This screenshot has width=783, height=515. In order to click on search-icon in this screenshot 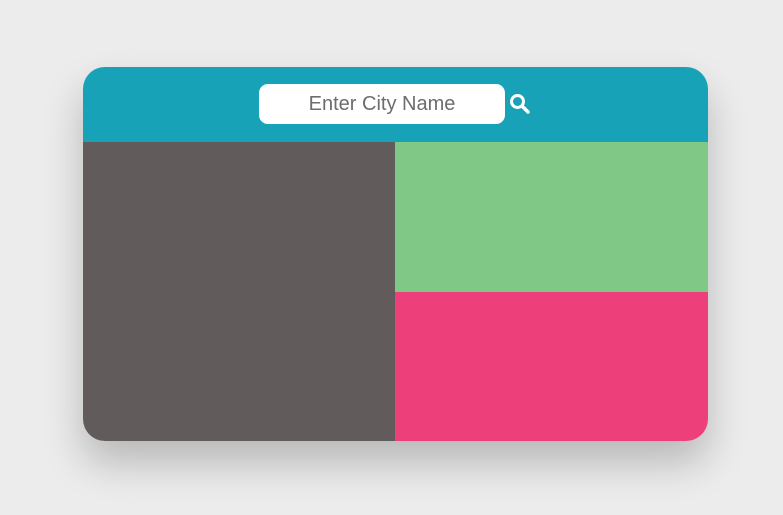, I will do `click(520, 104)`.